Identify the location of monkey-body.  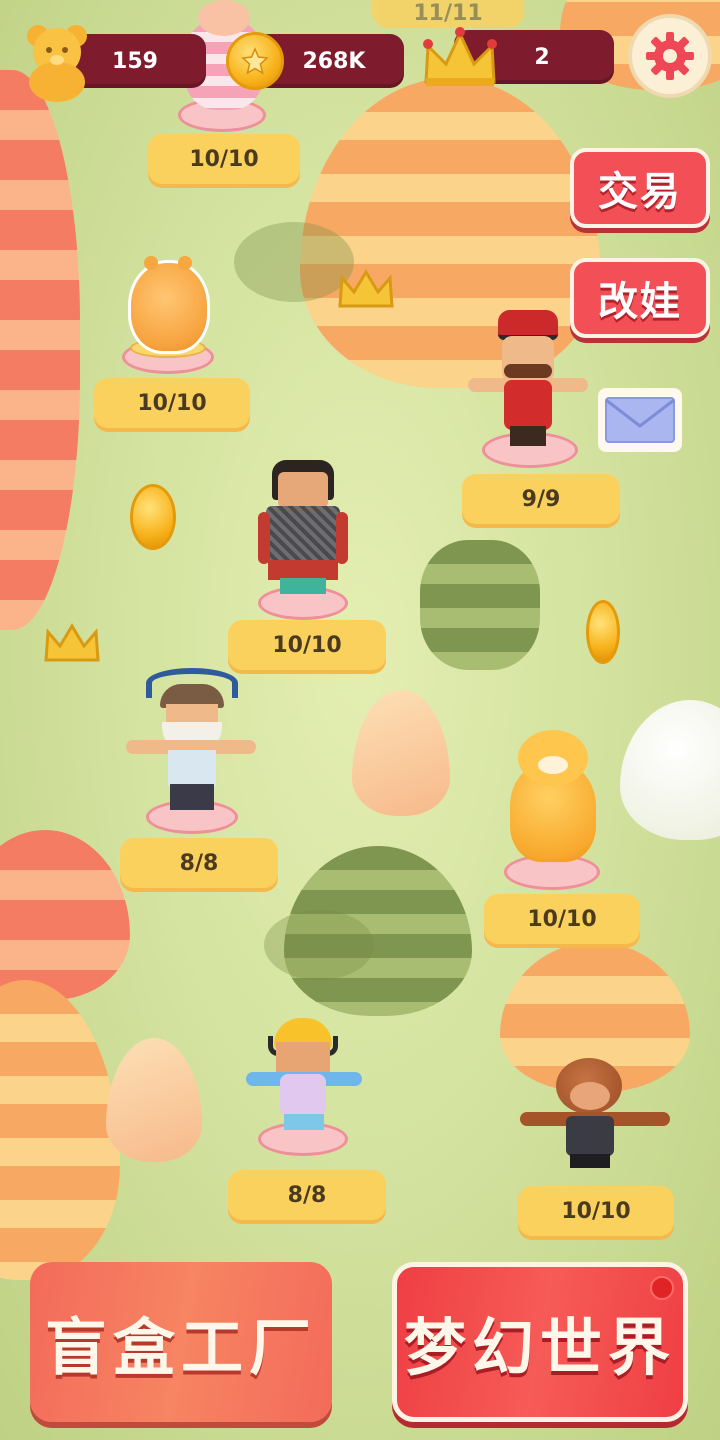
(590, 1136).